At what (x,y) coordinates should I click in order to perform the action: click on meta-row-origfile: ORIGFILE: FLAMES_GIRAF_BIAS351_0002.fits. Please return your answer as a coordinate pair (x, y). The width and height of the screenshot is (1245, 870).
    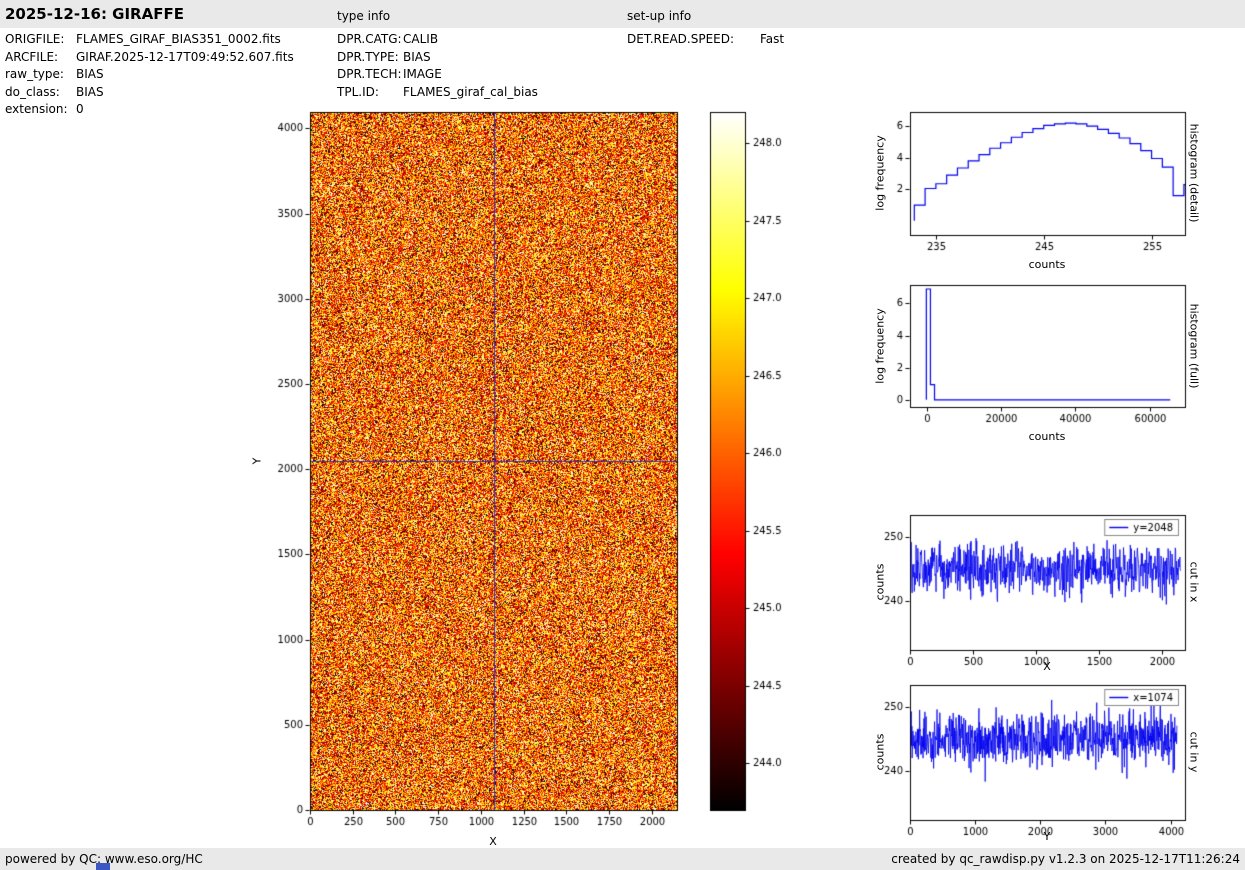
    Looking at the image, I should click on (149, 40).